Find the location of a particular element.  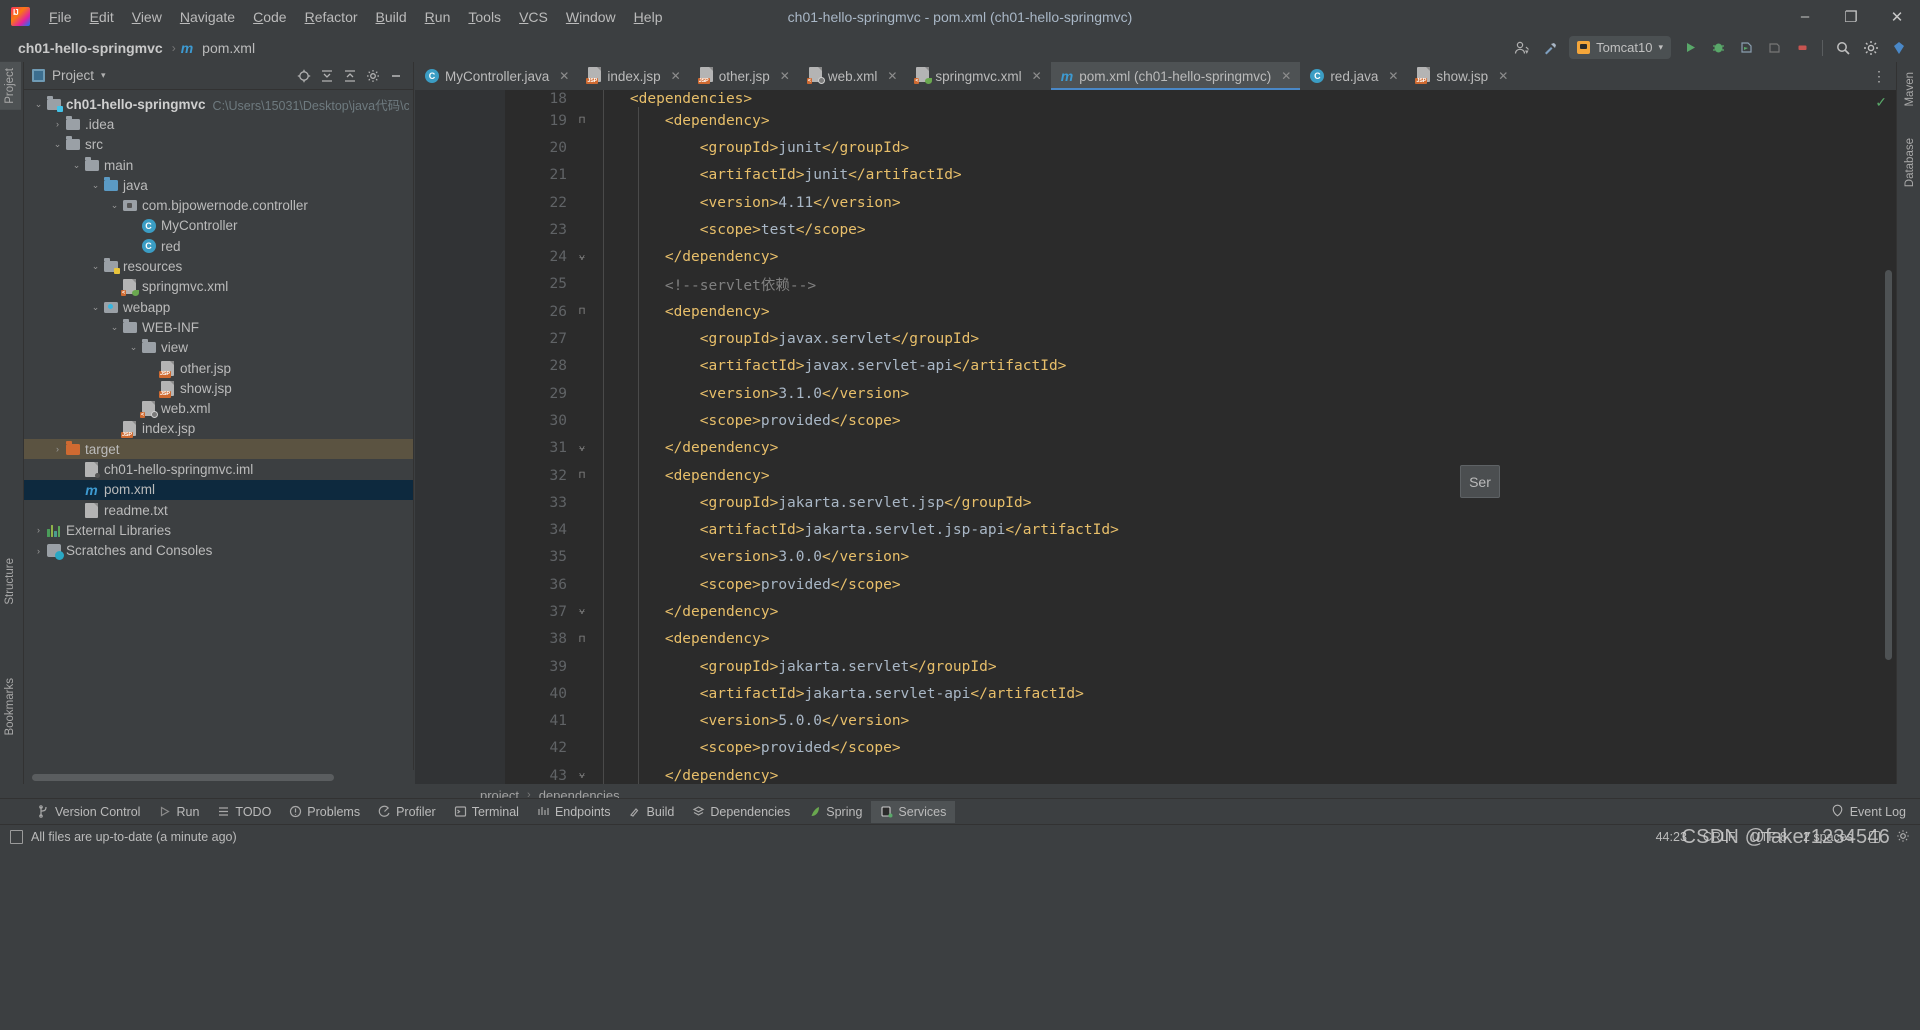

profiler-icon is located at coordinates (1774, 48).